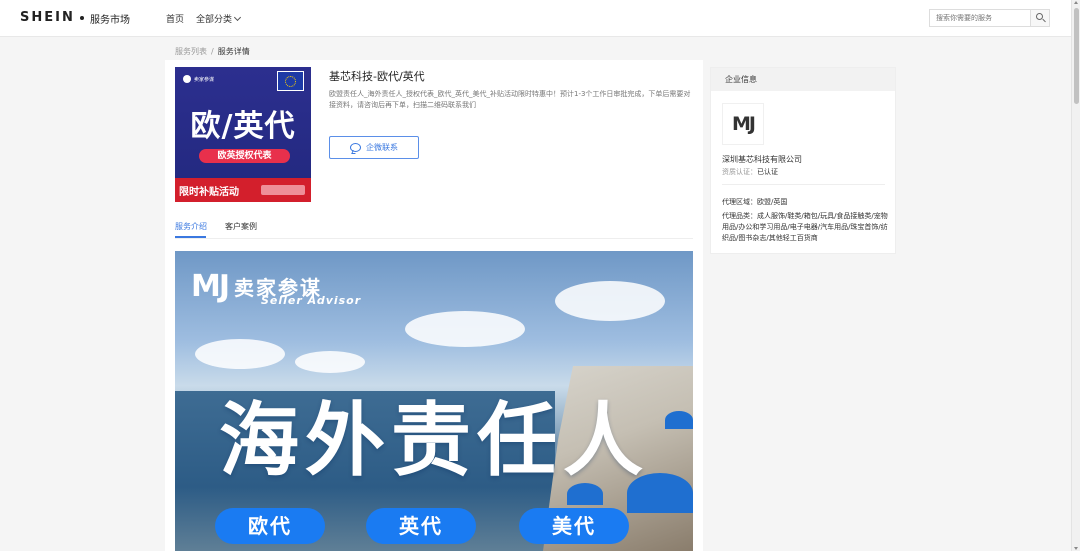 This screenshot has width=1080, height=551. Describe the element at coordinates (191, 226) in the screenshot. I see `tab-service-intro: 服务介绍` at that location.